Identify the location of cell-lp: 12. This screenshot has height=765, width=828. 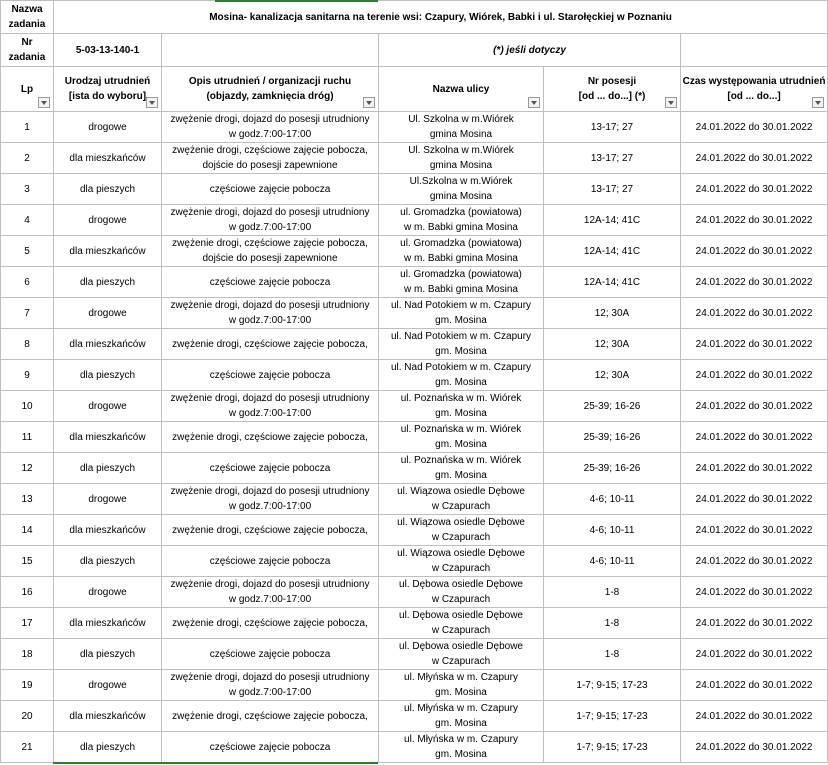
(27, 468).